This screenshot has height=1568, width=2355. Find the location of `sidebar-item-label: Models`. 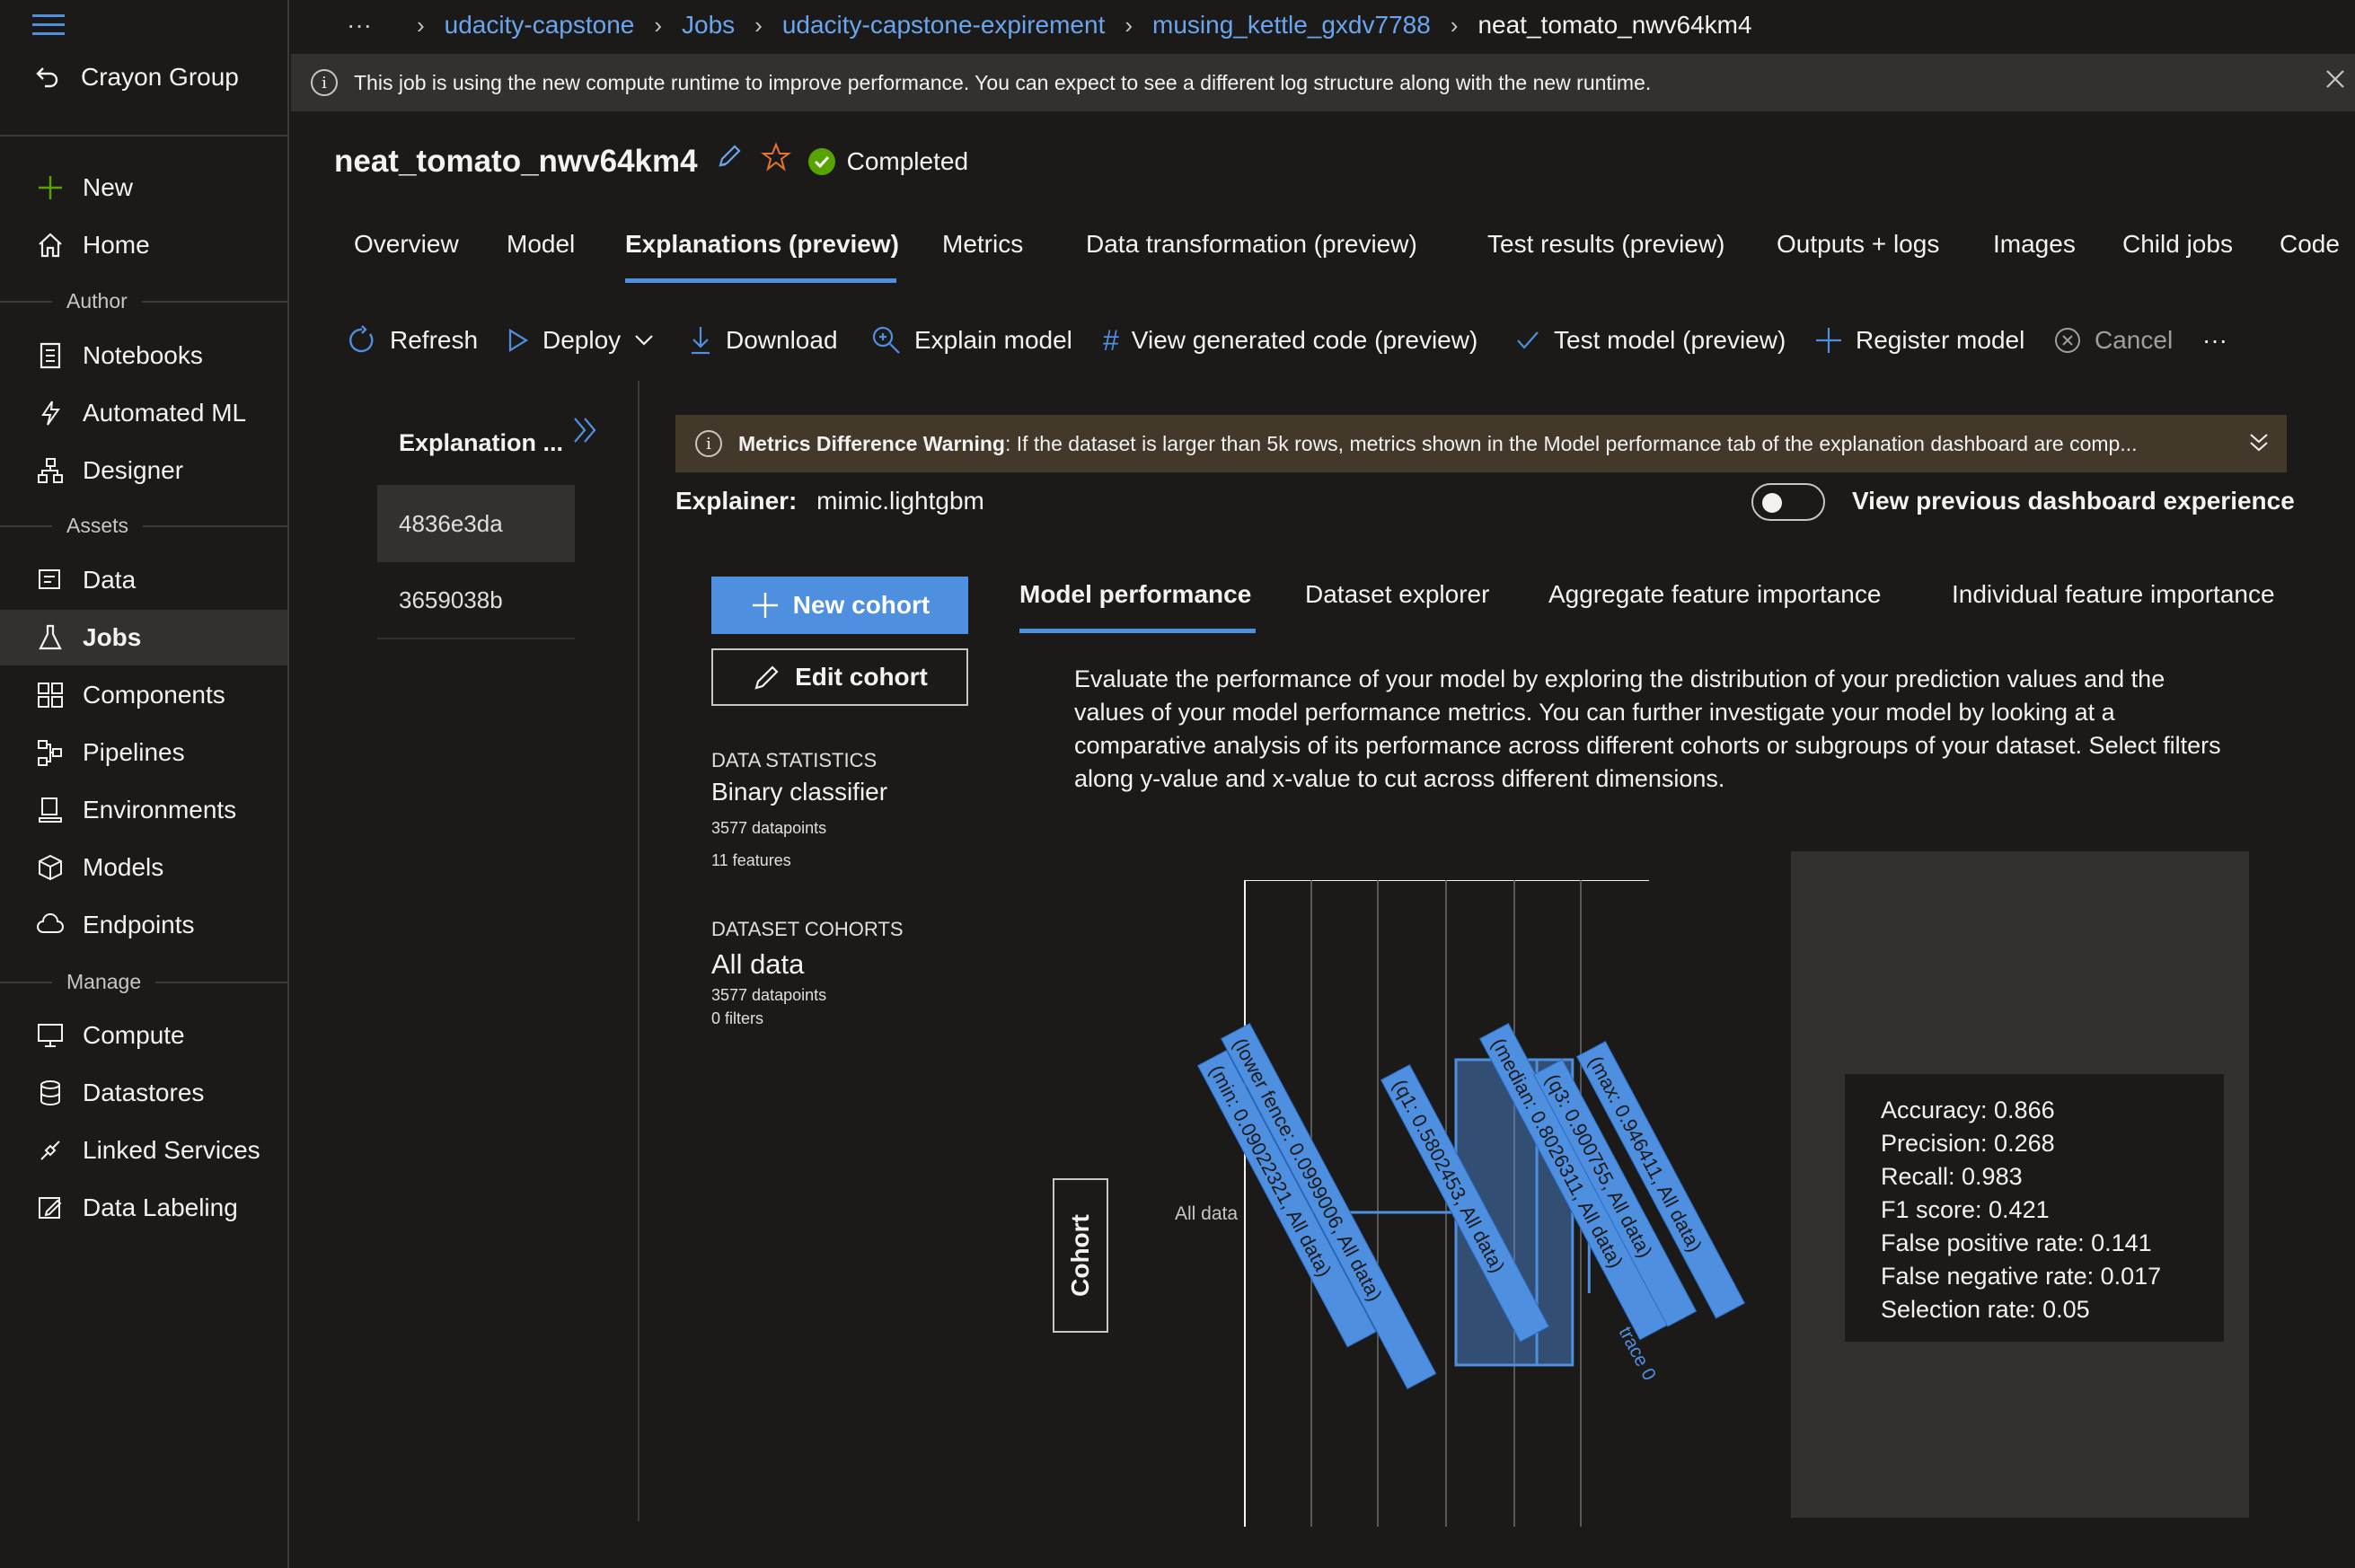

sidebar-item-label: Models is located at coordinates (123, 867).